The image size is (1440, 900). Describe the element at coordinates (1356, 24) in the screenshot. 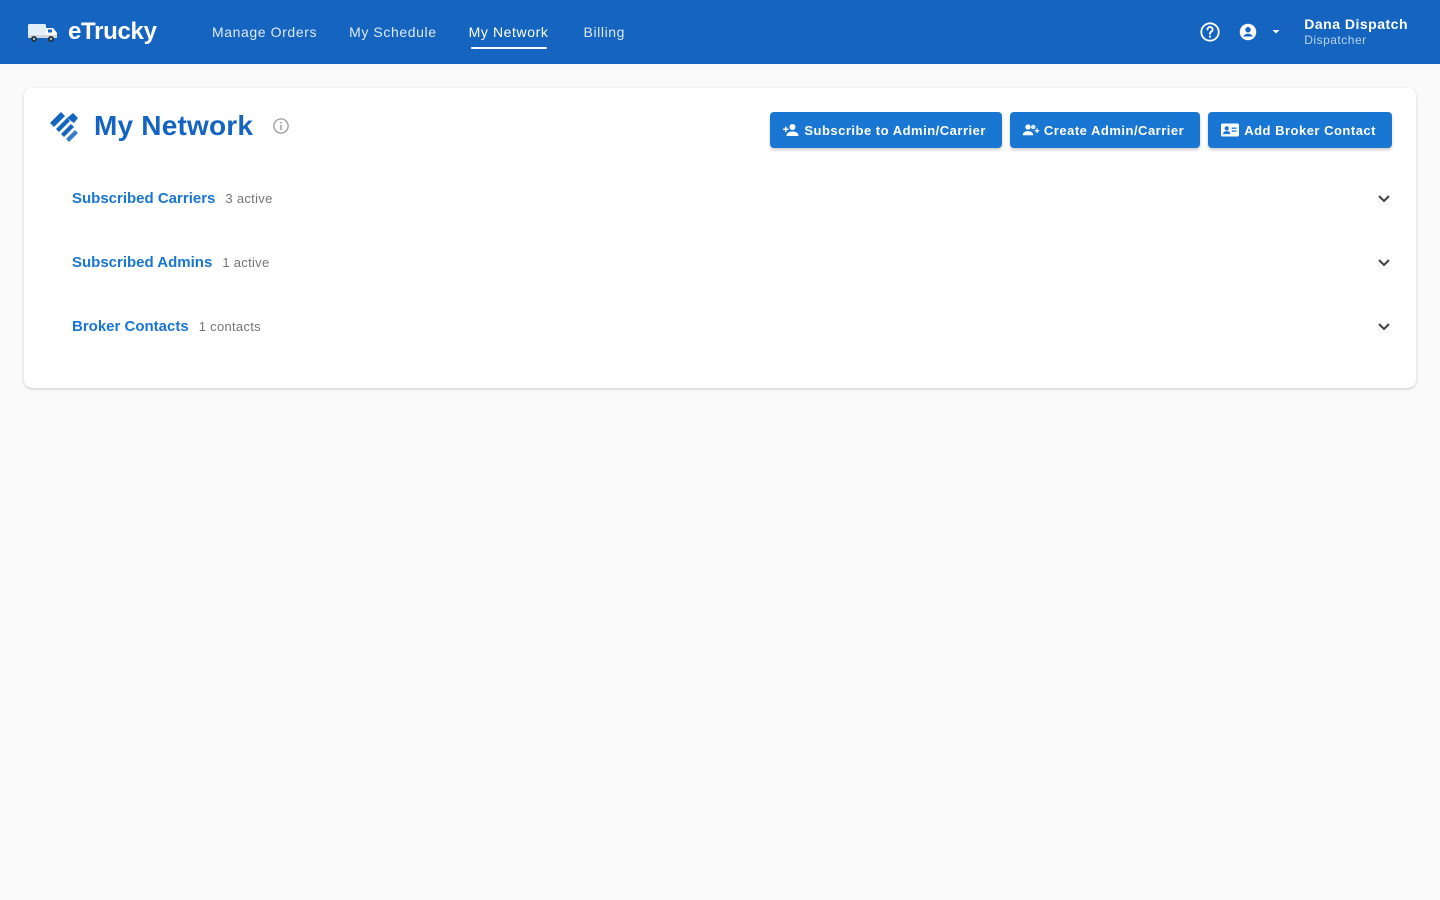

I see `user-name: Dana Dispatch` at that location.